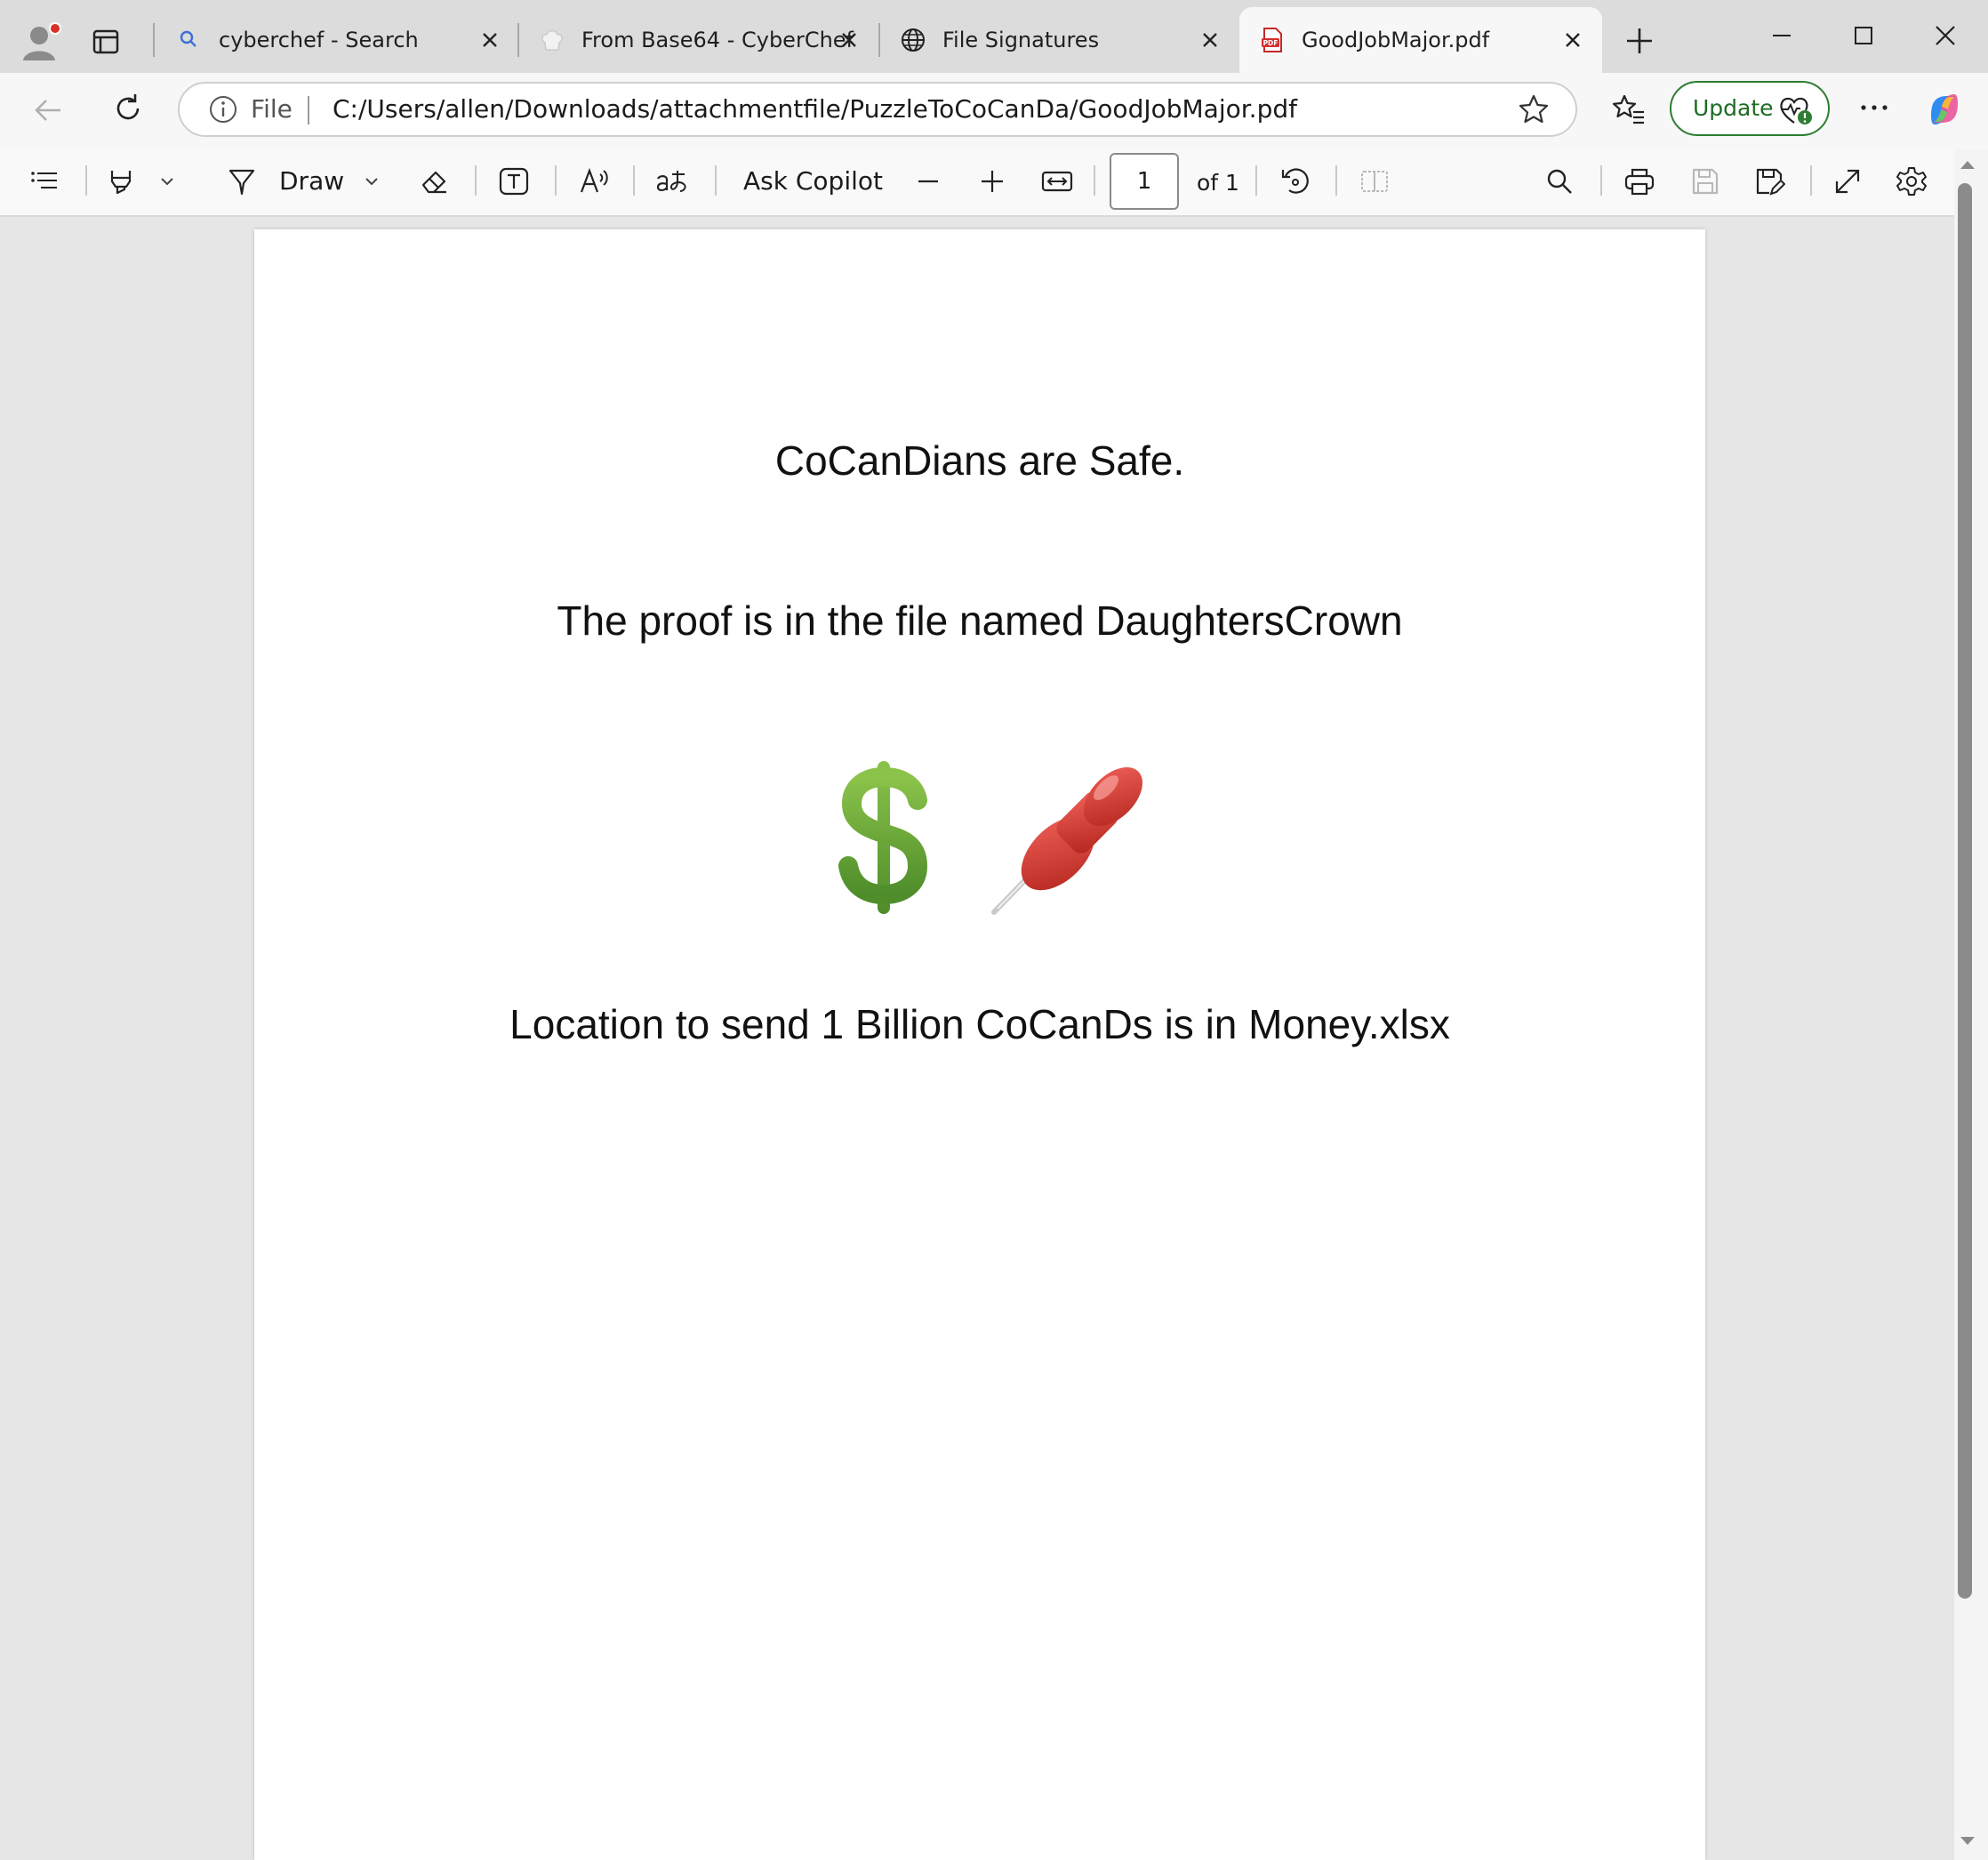 The image size is (1988, 1860). I want to click on maximize-button, so click(1864, 35).